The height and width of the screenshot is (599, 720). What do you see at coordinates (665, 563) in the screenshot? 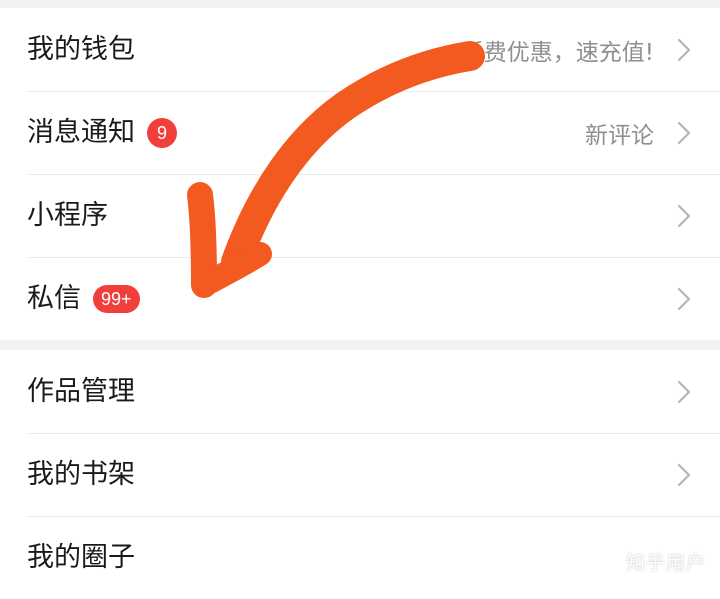
I see `watermark: 知乎用户` at bounding box center [665, 563].